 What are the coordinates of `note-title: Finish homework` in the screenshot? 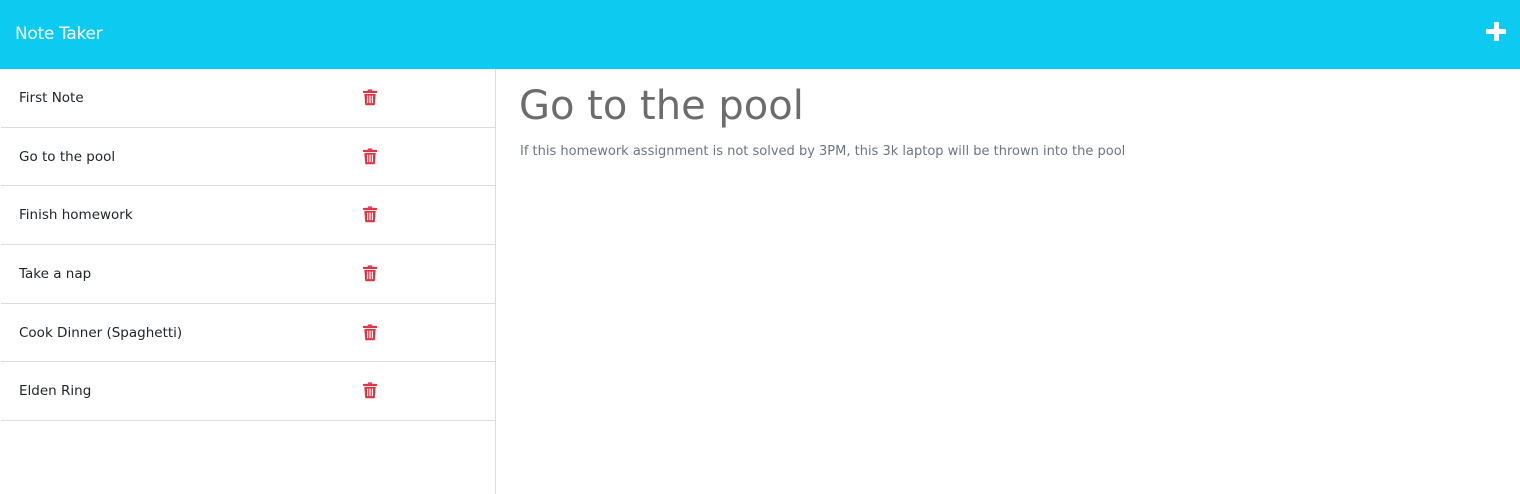 It's located at (76, 215).